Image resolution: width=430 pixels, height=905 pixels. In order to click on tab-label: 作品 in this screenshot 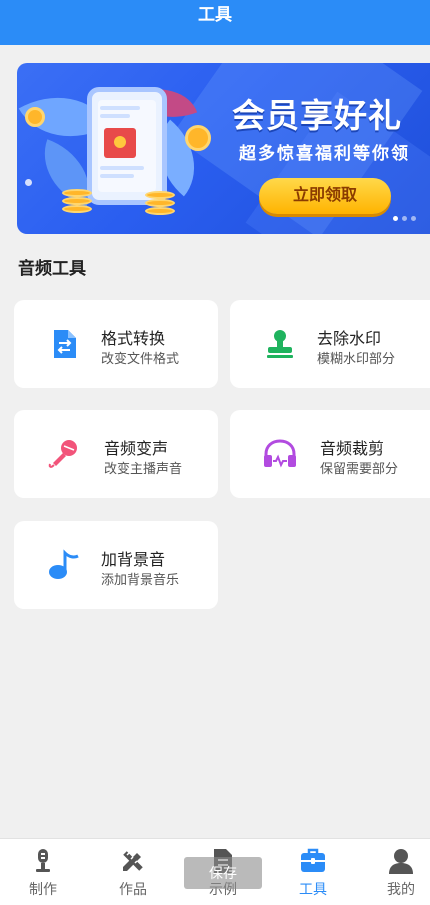, I will do `click(133, 889)`.